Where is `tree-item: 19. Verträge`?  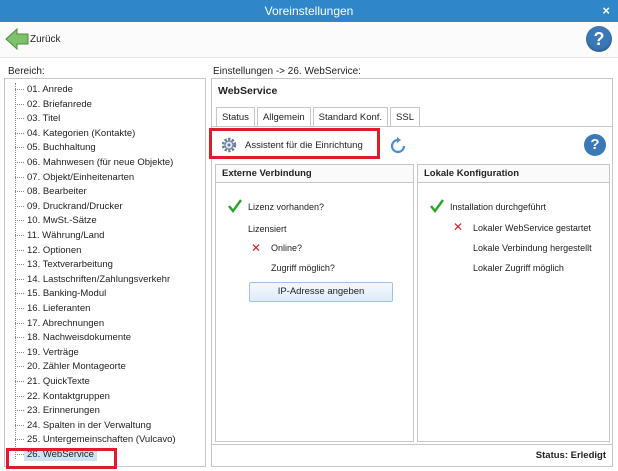
tree-item: 19. Verträge is located at coordinates (105, 352).